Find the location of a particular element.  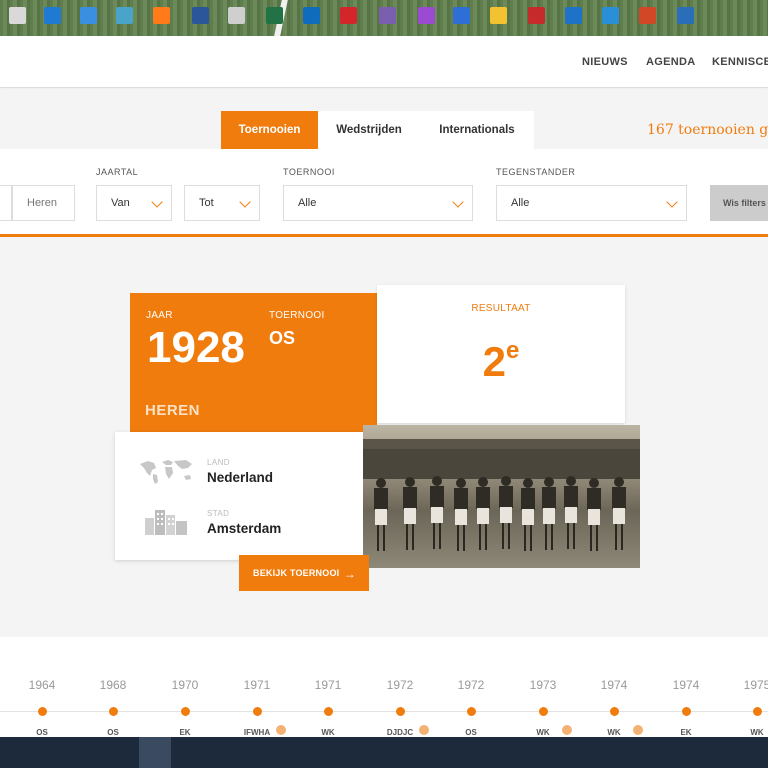

jaartal-tot-select: Tot is located at coordinates (222, 203).